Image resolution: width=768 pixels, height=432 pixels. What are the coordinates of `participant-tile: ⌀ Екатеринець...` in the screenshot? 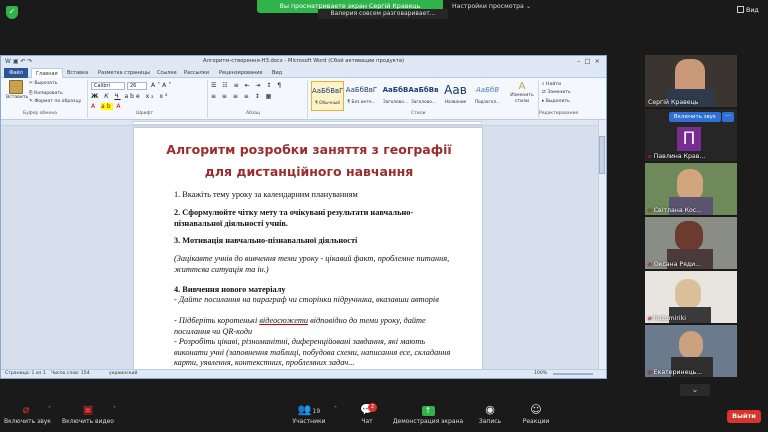 It's located at (691, 351).